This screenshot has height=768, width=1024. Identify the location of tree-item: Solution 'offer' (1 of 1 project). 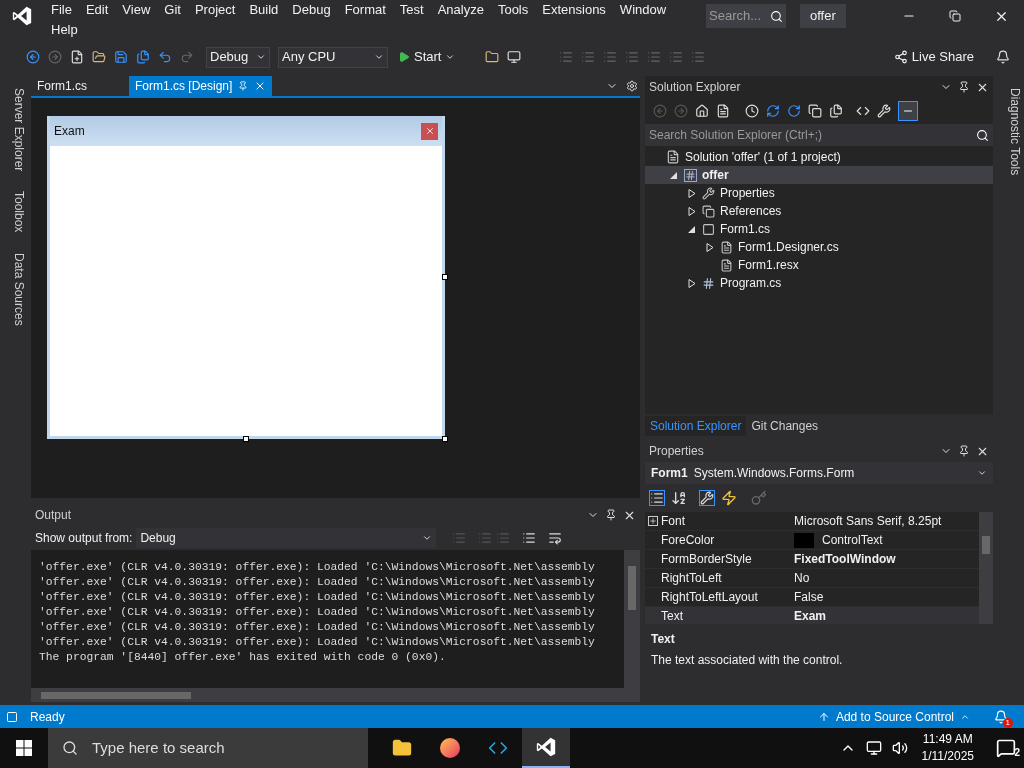
(819, 157).